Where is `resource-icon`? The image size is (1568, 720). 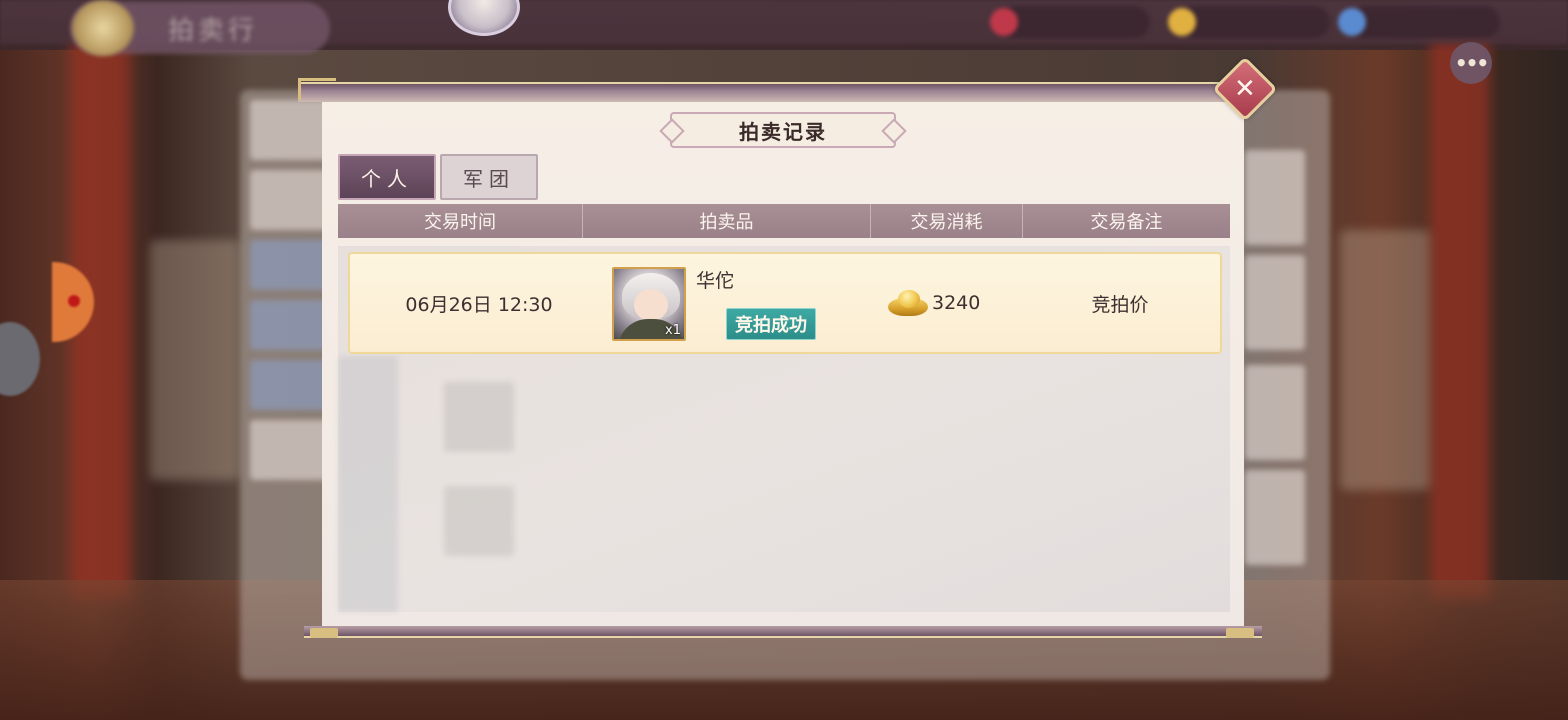 resource-icon is located at coordinates (1004, 22).